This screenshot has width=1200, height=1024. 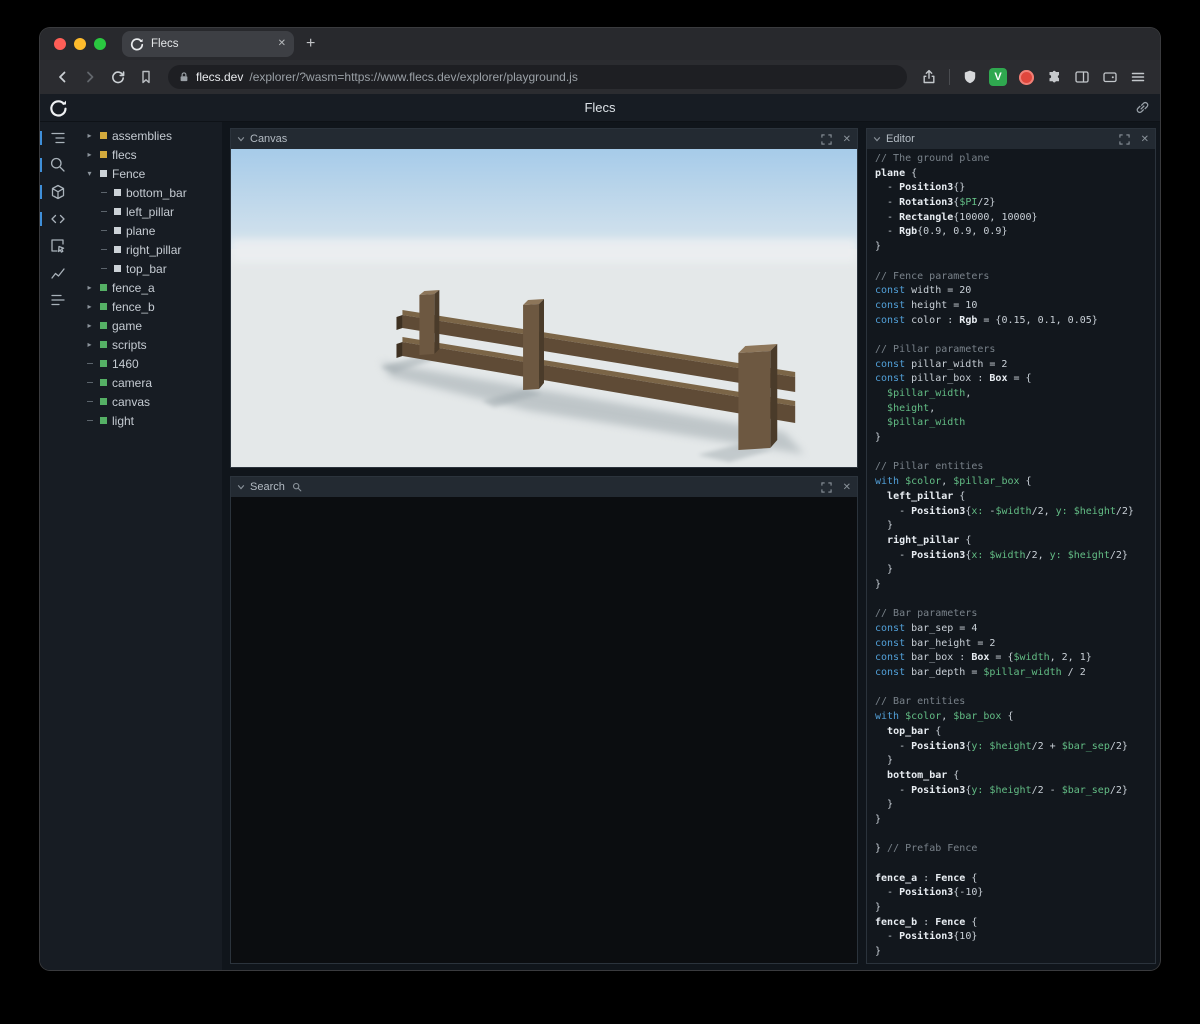 What do you see at coordinates (1004, 511) in the screenshot?
I see `code-line: - Position3{x: -$width/2, y: $height/2}` at bounding box center [1004, 511].